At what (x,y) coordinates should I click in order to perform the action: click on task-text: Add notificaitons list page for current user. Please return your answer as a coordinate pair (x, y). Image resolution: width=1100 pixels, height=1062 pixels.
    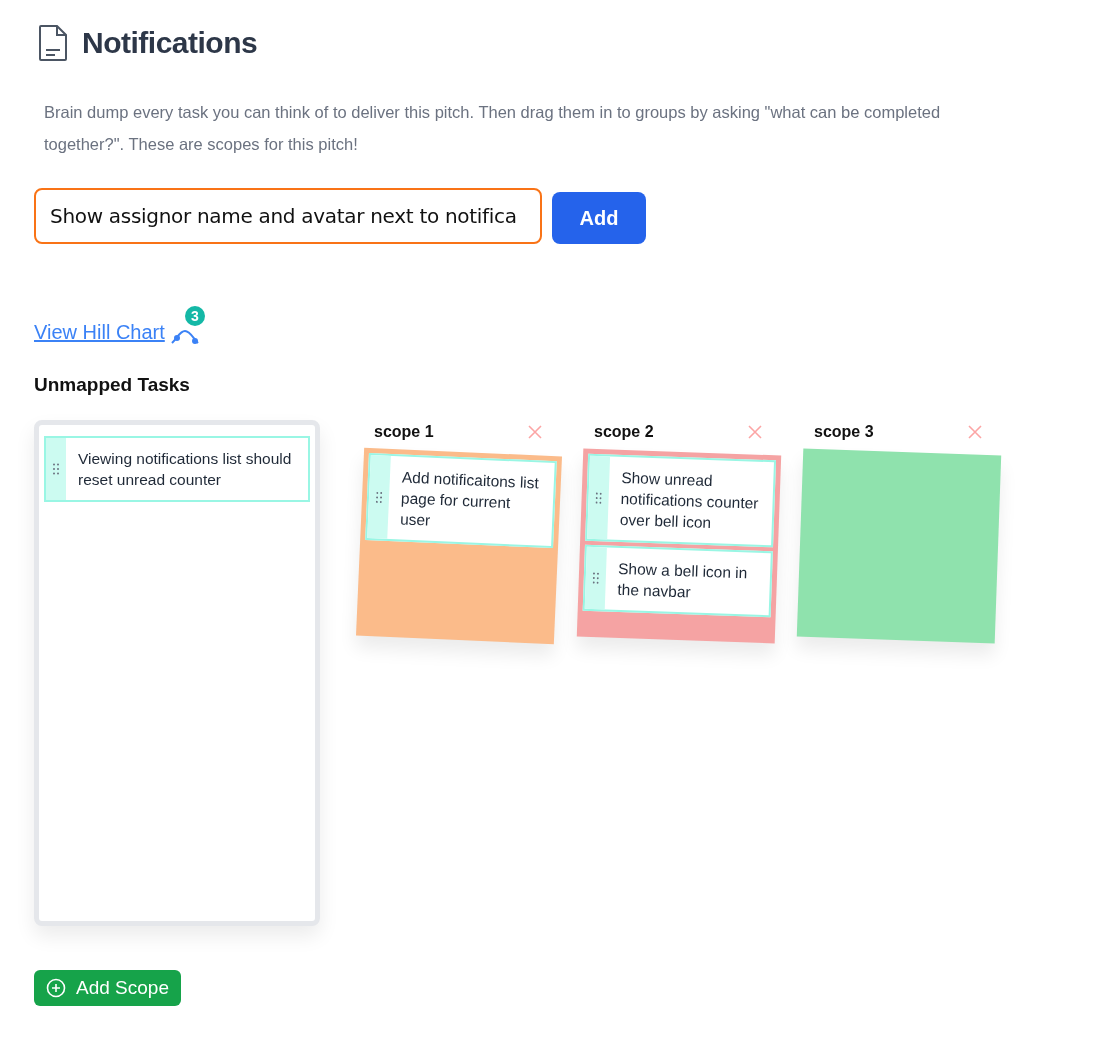
    Looking at the image, I should click on (469, 499).